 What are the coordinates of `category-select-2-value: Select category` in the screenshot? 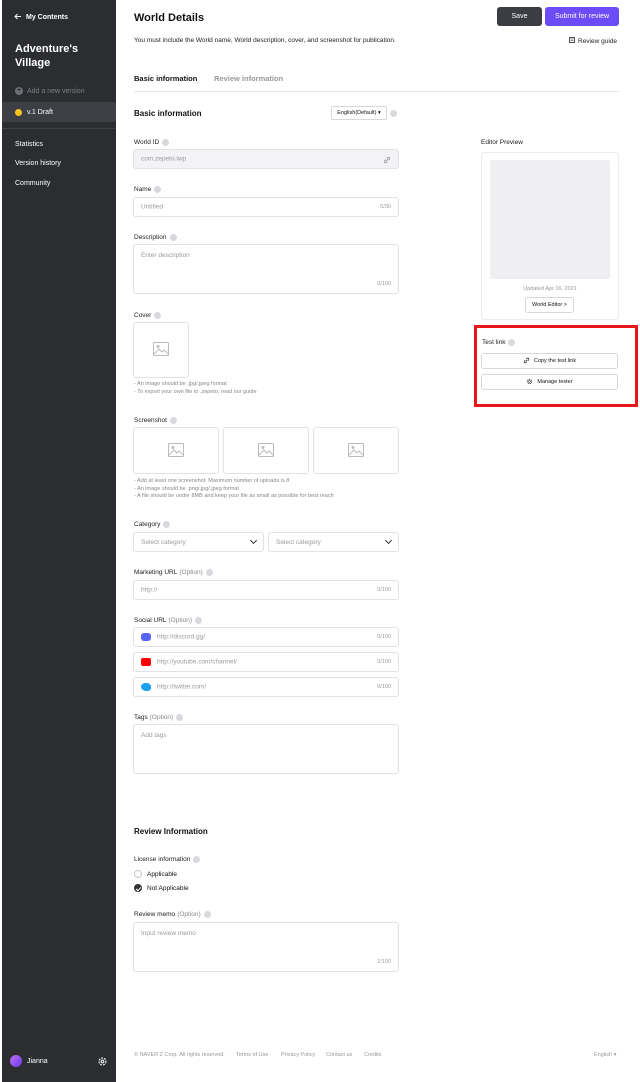 It's located at (298, 542).